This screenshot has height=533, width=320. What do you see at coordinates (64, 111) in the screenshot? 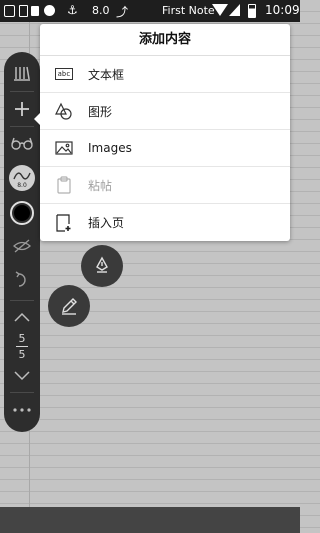
I see `shapes-icon` at bounding box center [64, 111].